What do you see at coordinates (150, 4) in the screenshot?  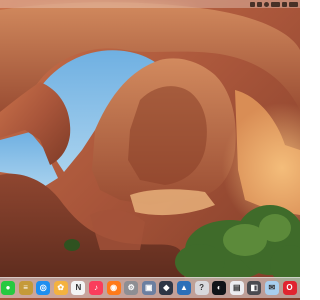 I see `menu-bar` at bounding box center [150, 4].